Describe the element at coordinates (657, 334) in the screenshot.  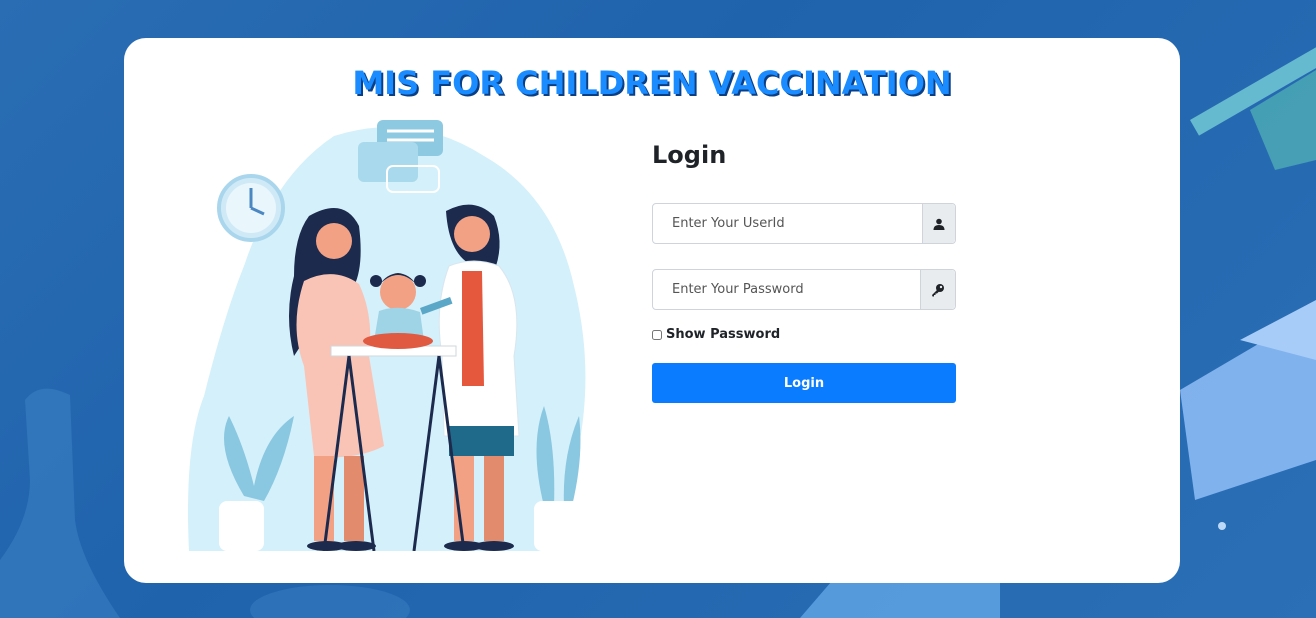
I see `show-password-checkbox` at that location.